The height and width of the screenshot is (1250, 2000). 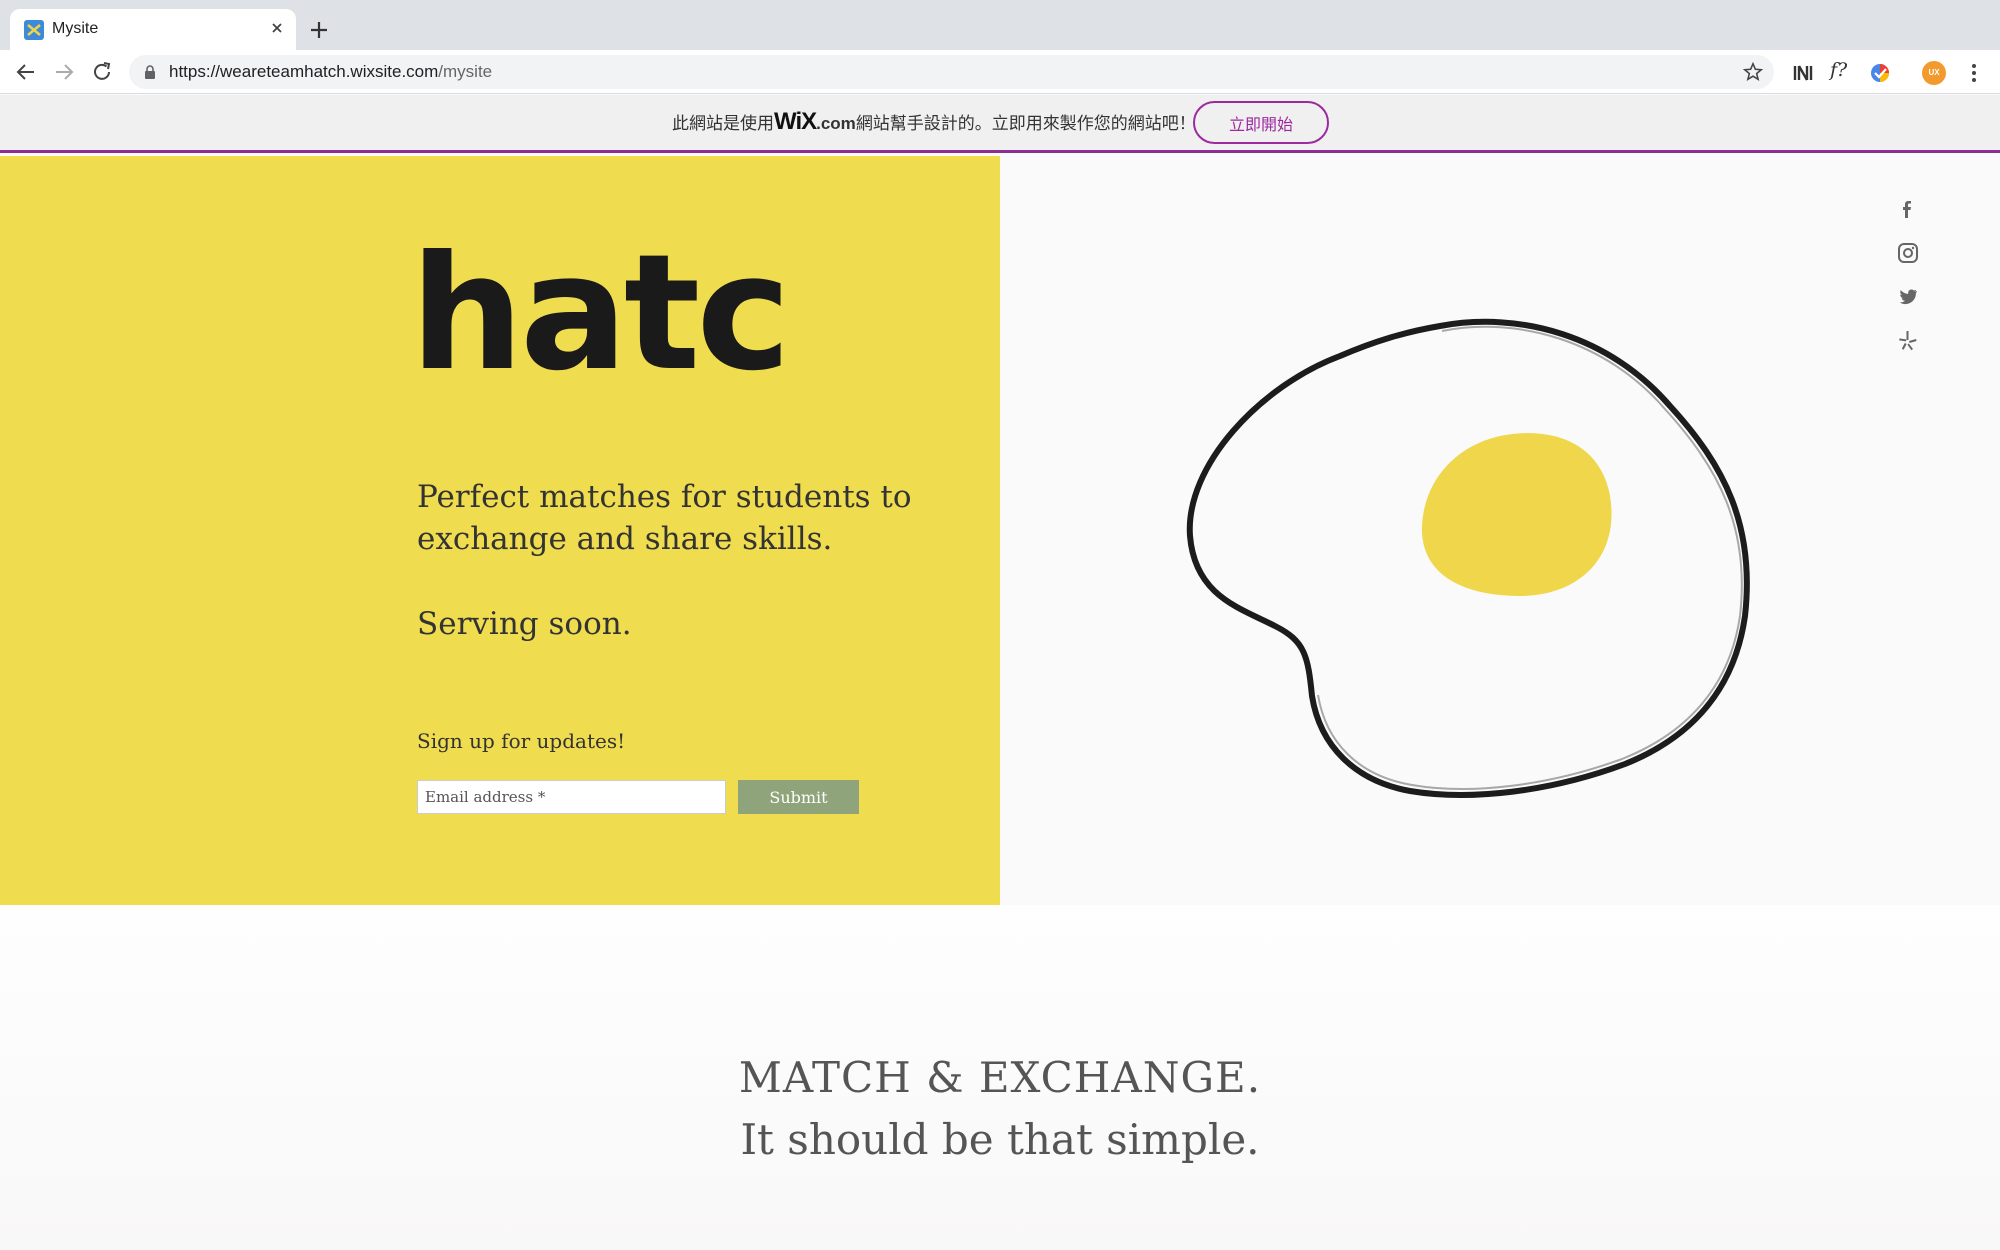 I want to click on twitter-icon, so click(x=1908, y=297).